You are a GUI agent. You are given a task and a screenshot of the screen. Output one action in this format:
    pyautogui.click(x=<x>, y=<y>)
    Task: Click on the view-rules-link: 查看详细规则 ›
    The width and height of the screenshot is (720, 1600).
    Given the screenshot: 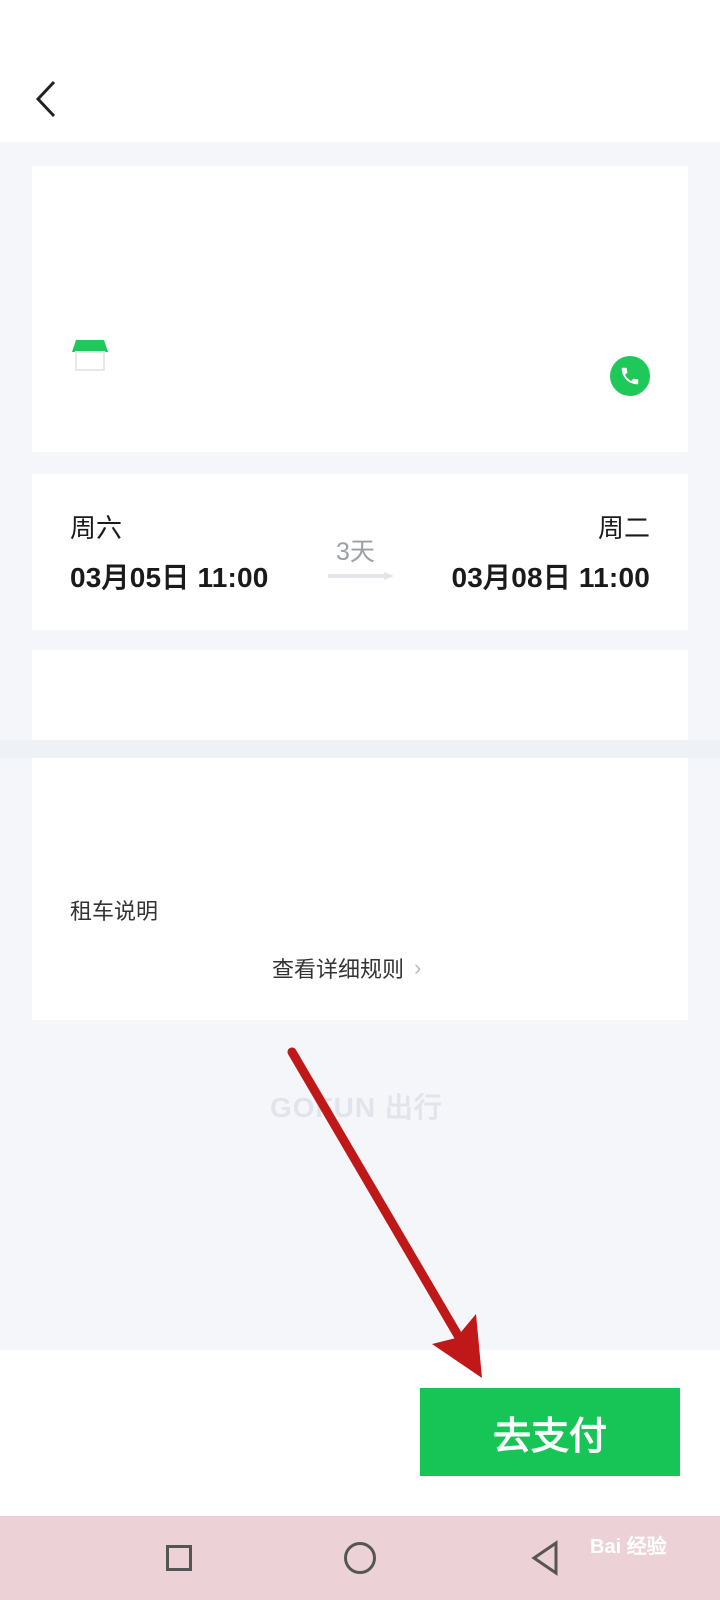 What is the action you would take?
    pyautogui.click(x=346, y=968)
    